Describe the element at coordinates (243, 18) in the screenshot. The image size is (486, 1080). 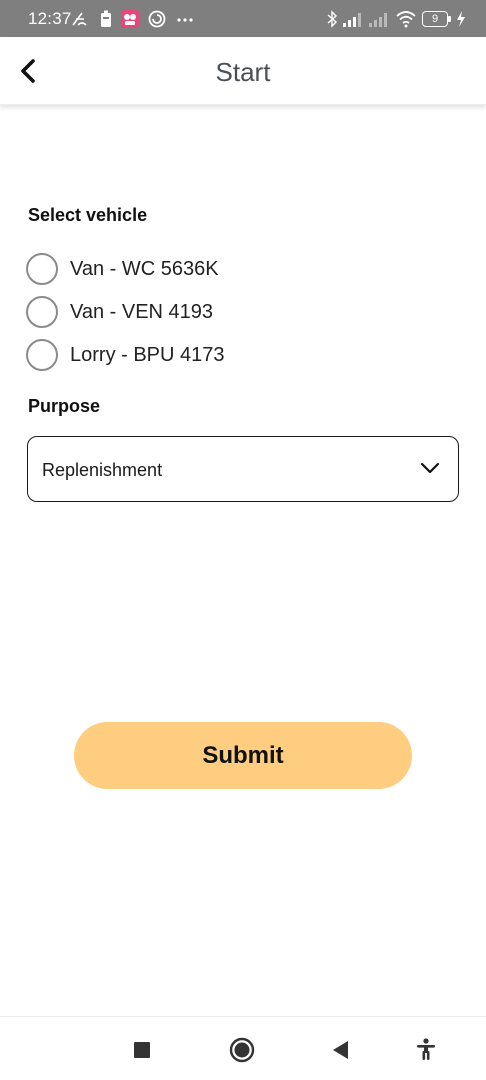
I see `status-bar: 12:37 9` at that location.